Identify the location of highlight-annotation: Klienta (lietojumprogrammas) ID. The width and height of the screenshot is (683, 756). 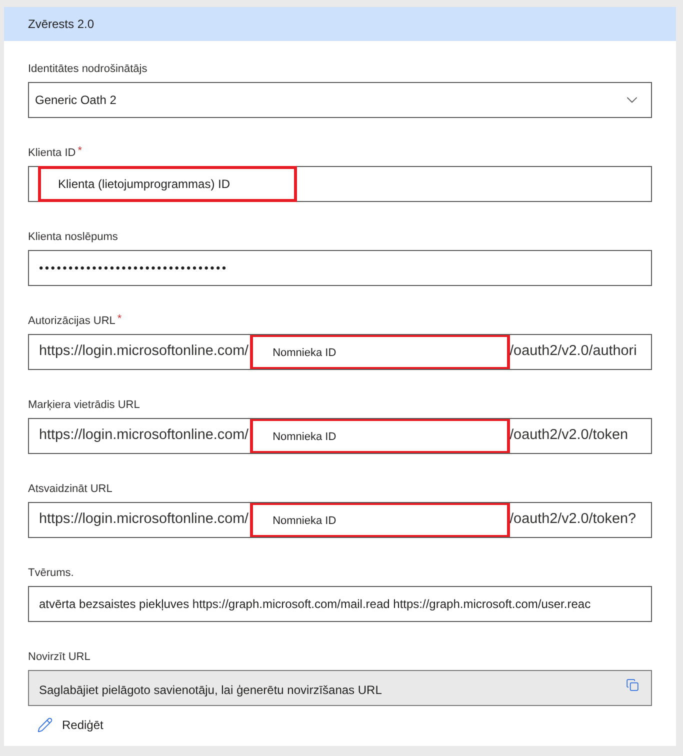
(167, 184).